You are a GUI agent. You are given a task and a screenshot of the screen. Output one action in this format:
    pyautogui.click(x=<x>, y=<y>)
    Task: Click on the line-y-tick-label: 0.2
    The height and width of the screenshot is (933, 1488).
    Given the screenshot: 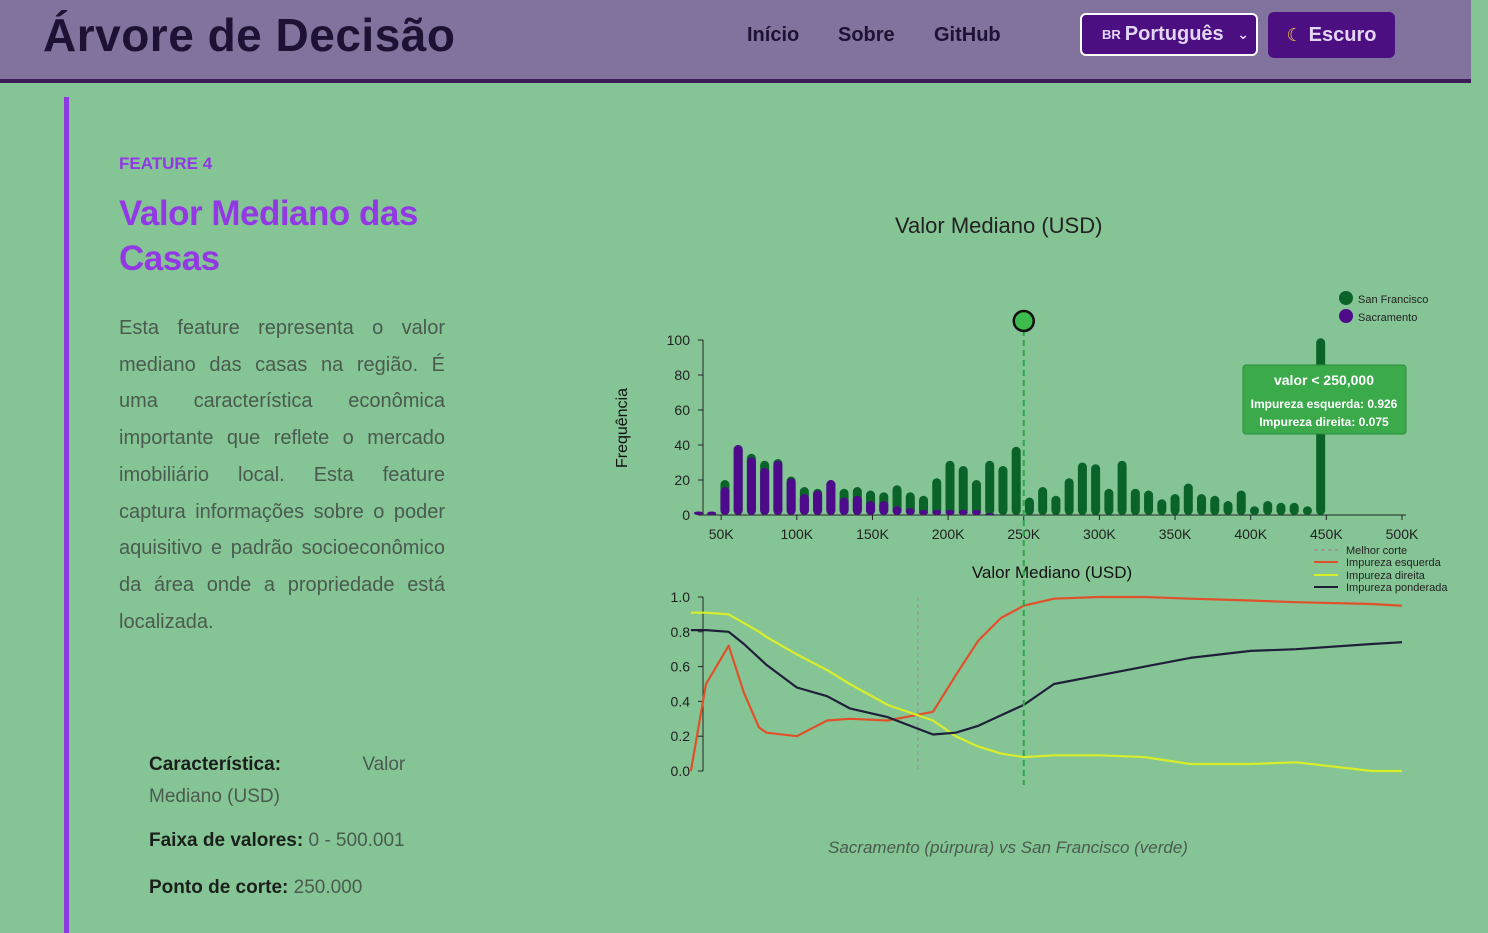 What is the action you would take?
    pyautogui.click(x=681, y=736)
    